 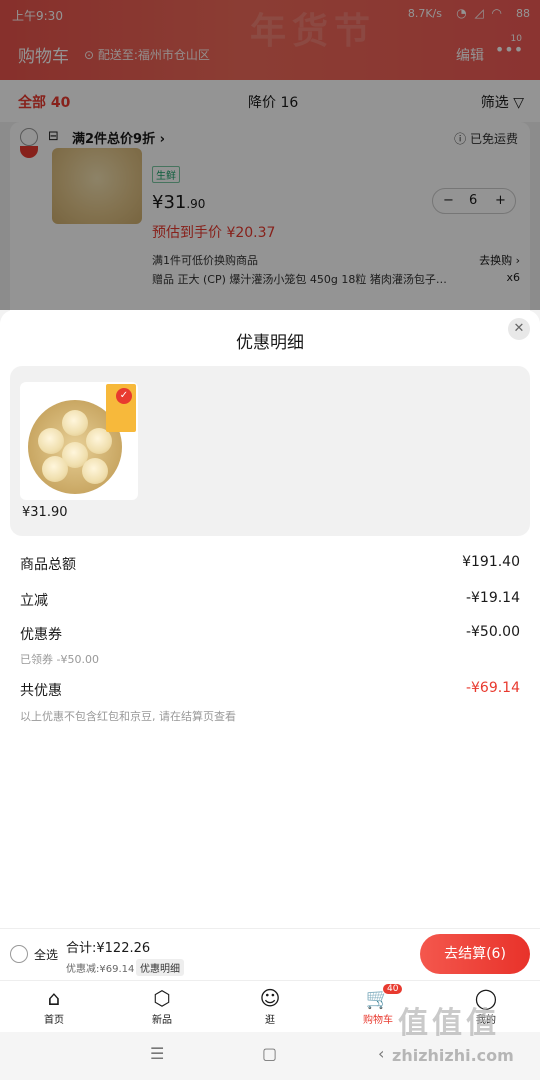 I want to click on check-icon: ✓, so click(x=124, y=396).